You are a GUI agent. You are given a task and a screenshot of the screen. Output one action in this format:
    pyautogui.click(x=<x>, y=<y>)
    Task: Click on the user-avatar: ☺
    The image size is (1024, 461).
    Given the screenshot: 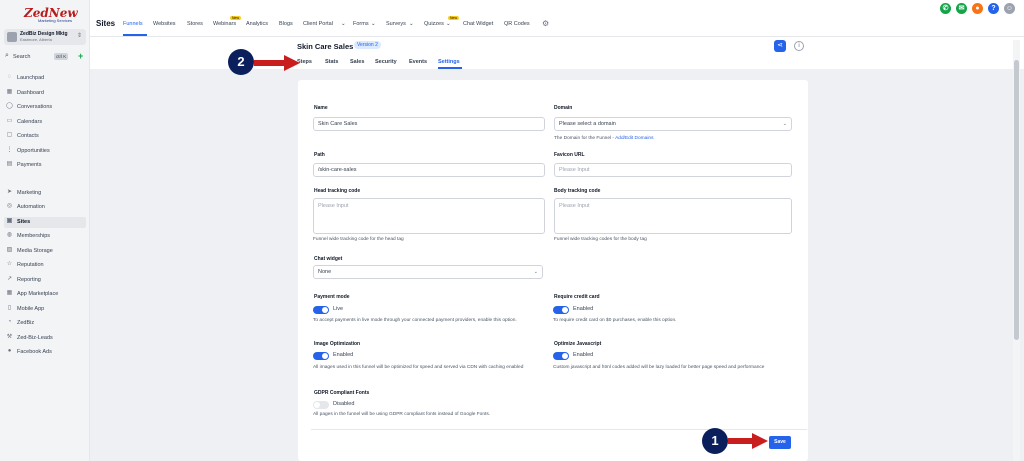 What is the action you would take?
    pyautogui.click(x=1009, y=8)
    